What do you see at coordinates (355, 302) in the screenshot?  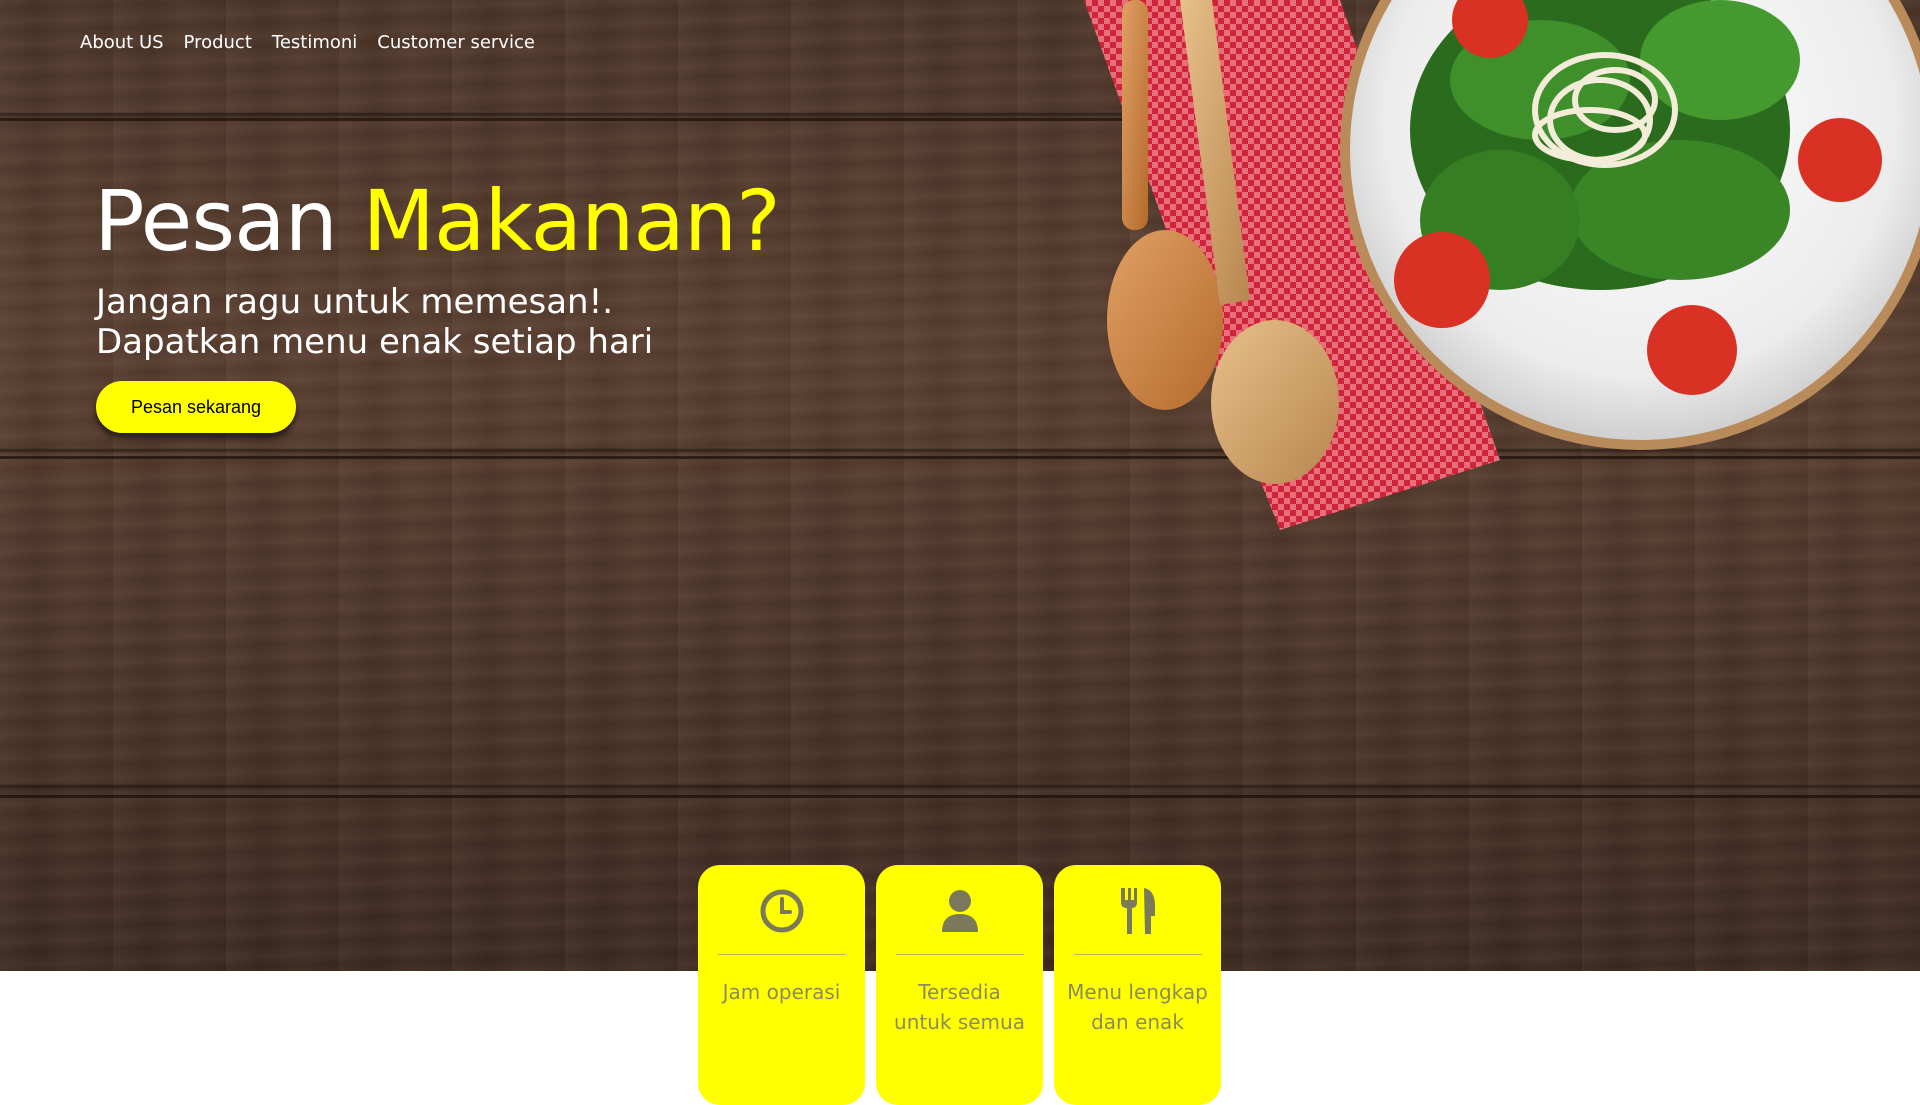 I see `subtitle-line-1: Jangan ragu untuk memesan!.` at bounding box center [355, 302].